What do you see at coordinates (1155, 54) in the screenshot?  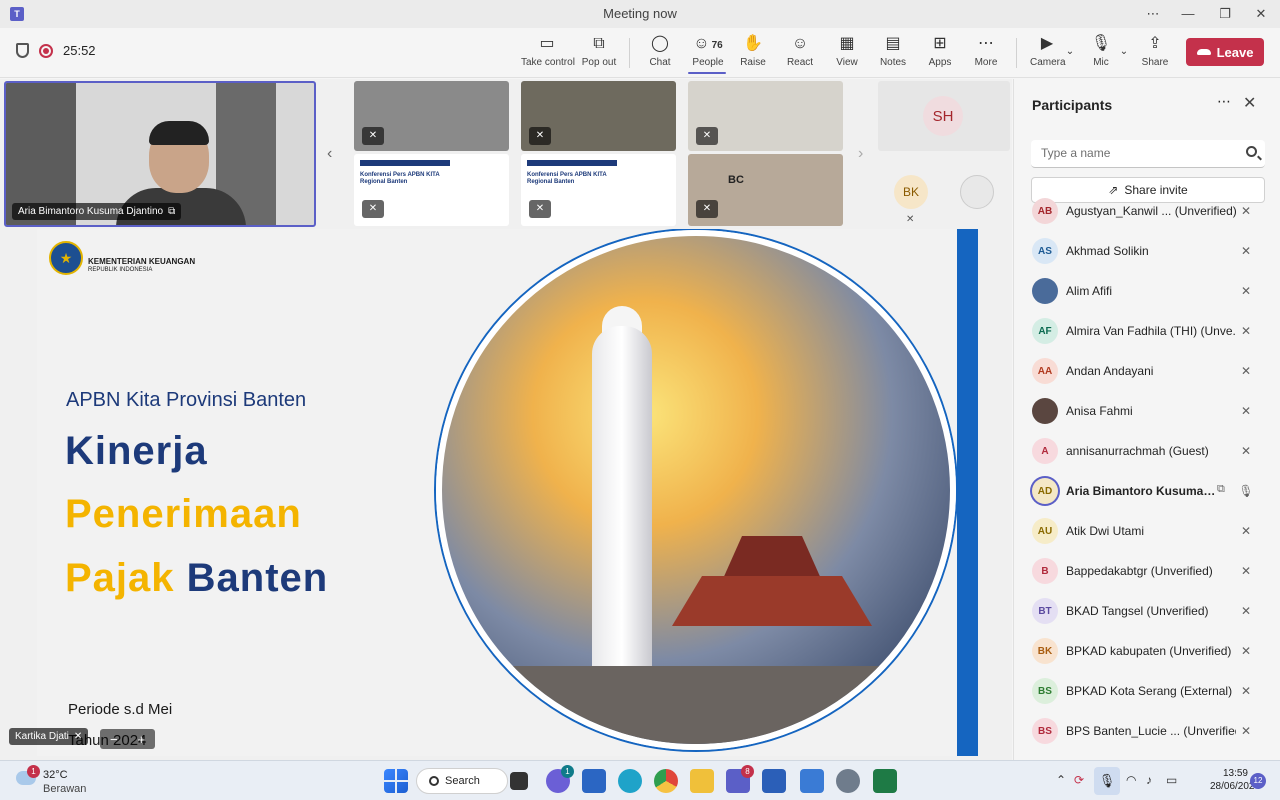 I see `share-button: ⇪ Share` at bounding box center [1155, 54].